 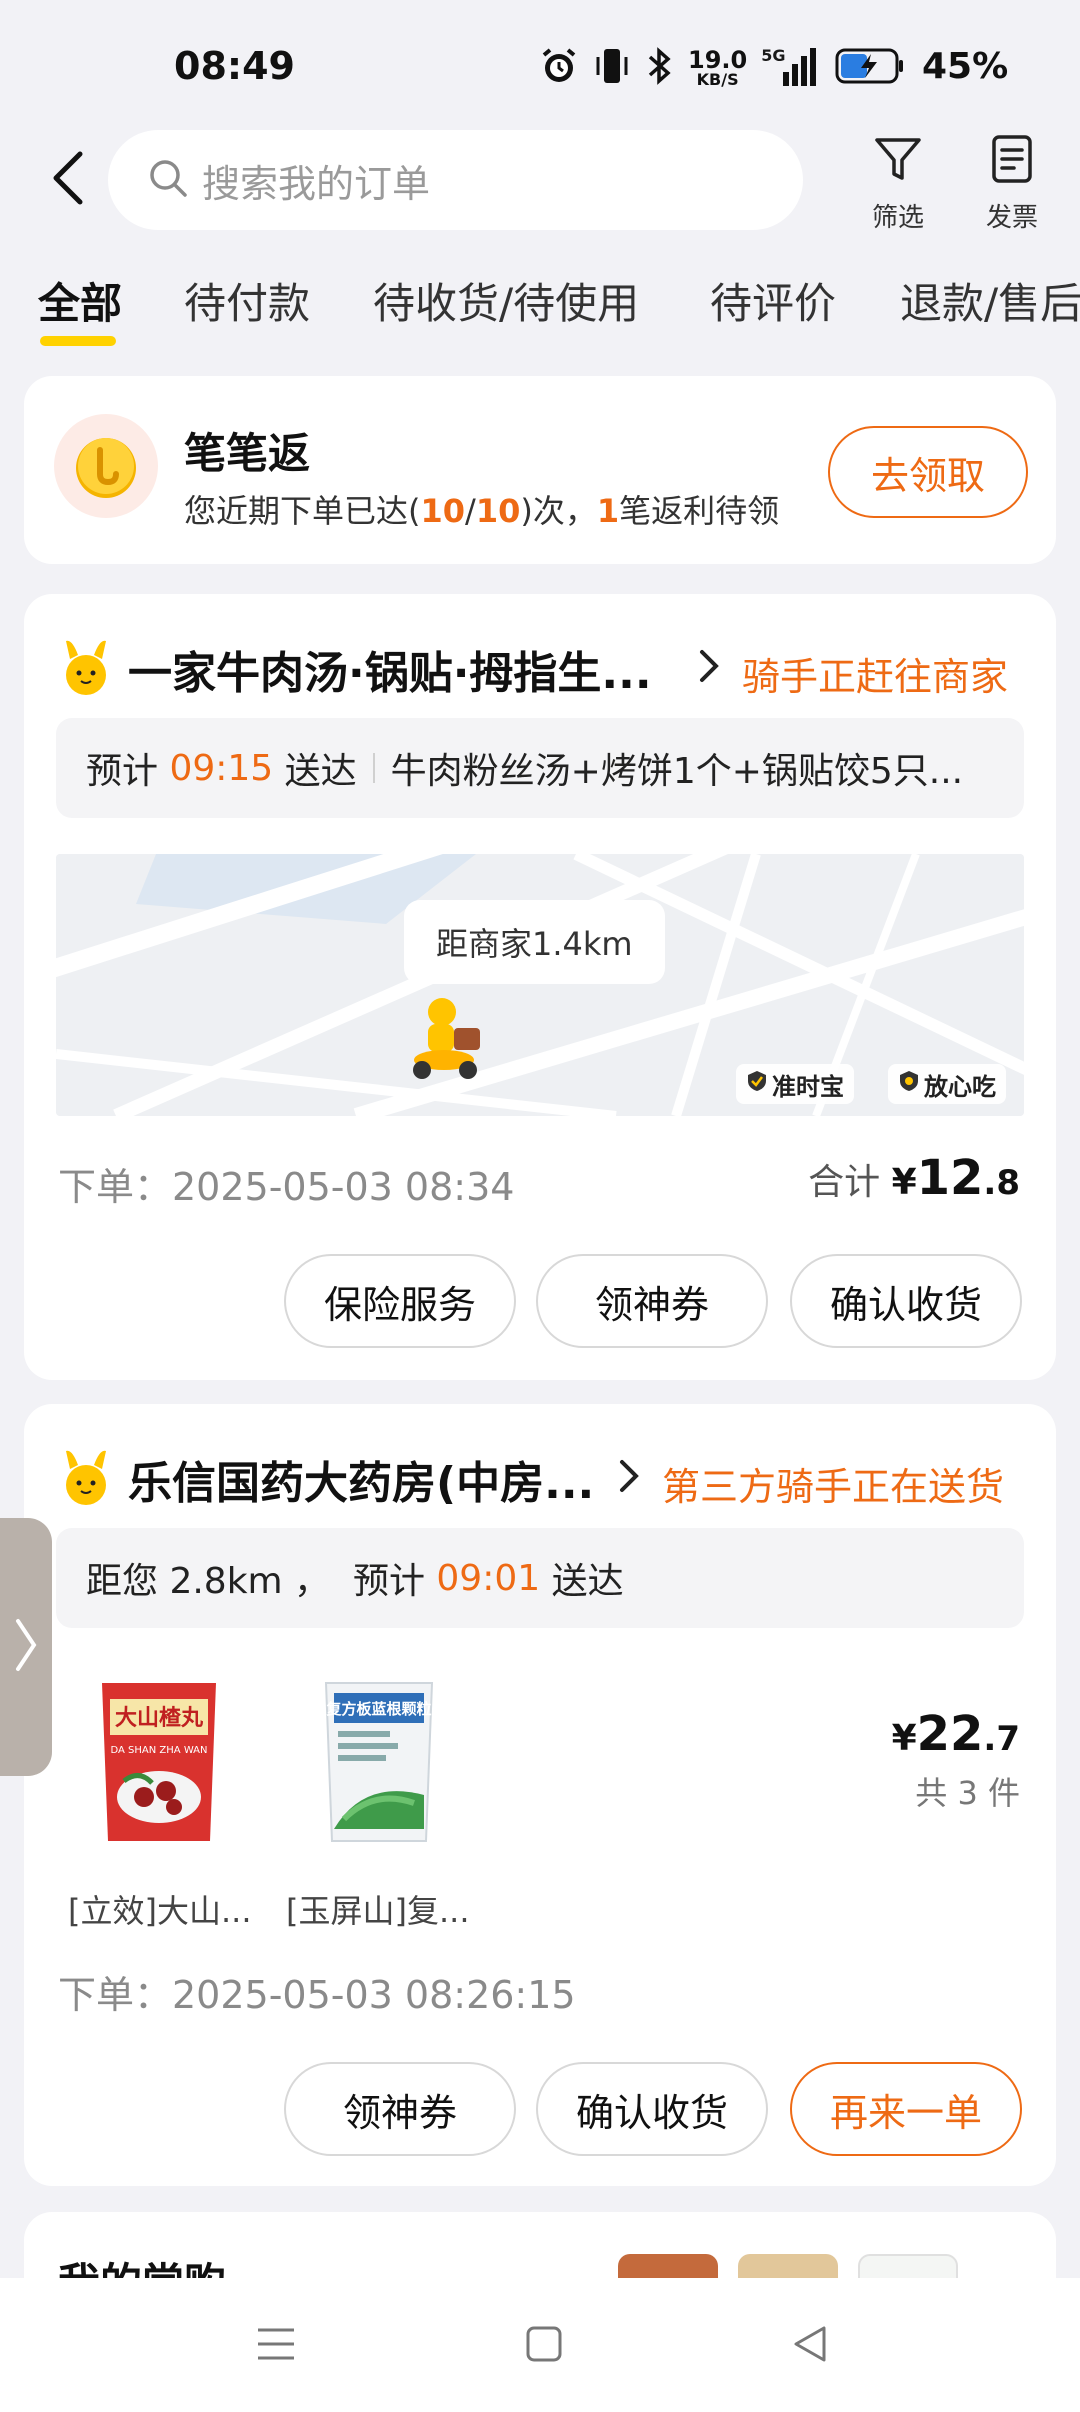 What do you see at coordinates (506, 300) in the screenshot?
I see `tab-pending-delivery: 待收货/待使用` at bounding box center [506, 300].